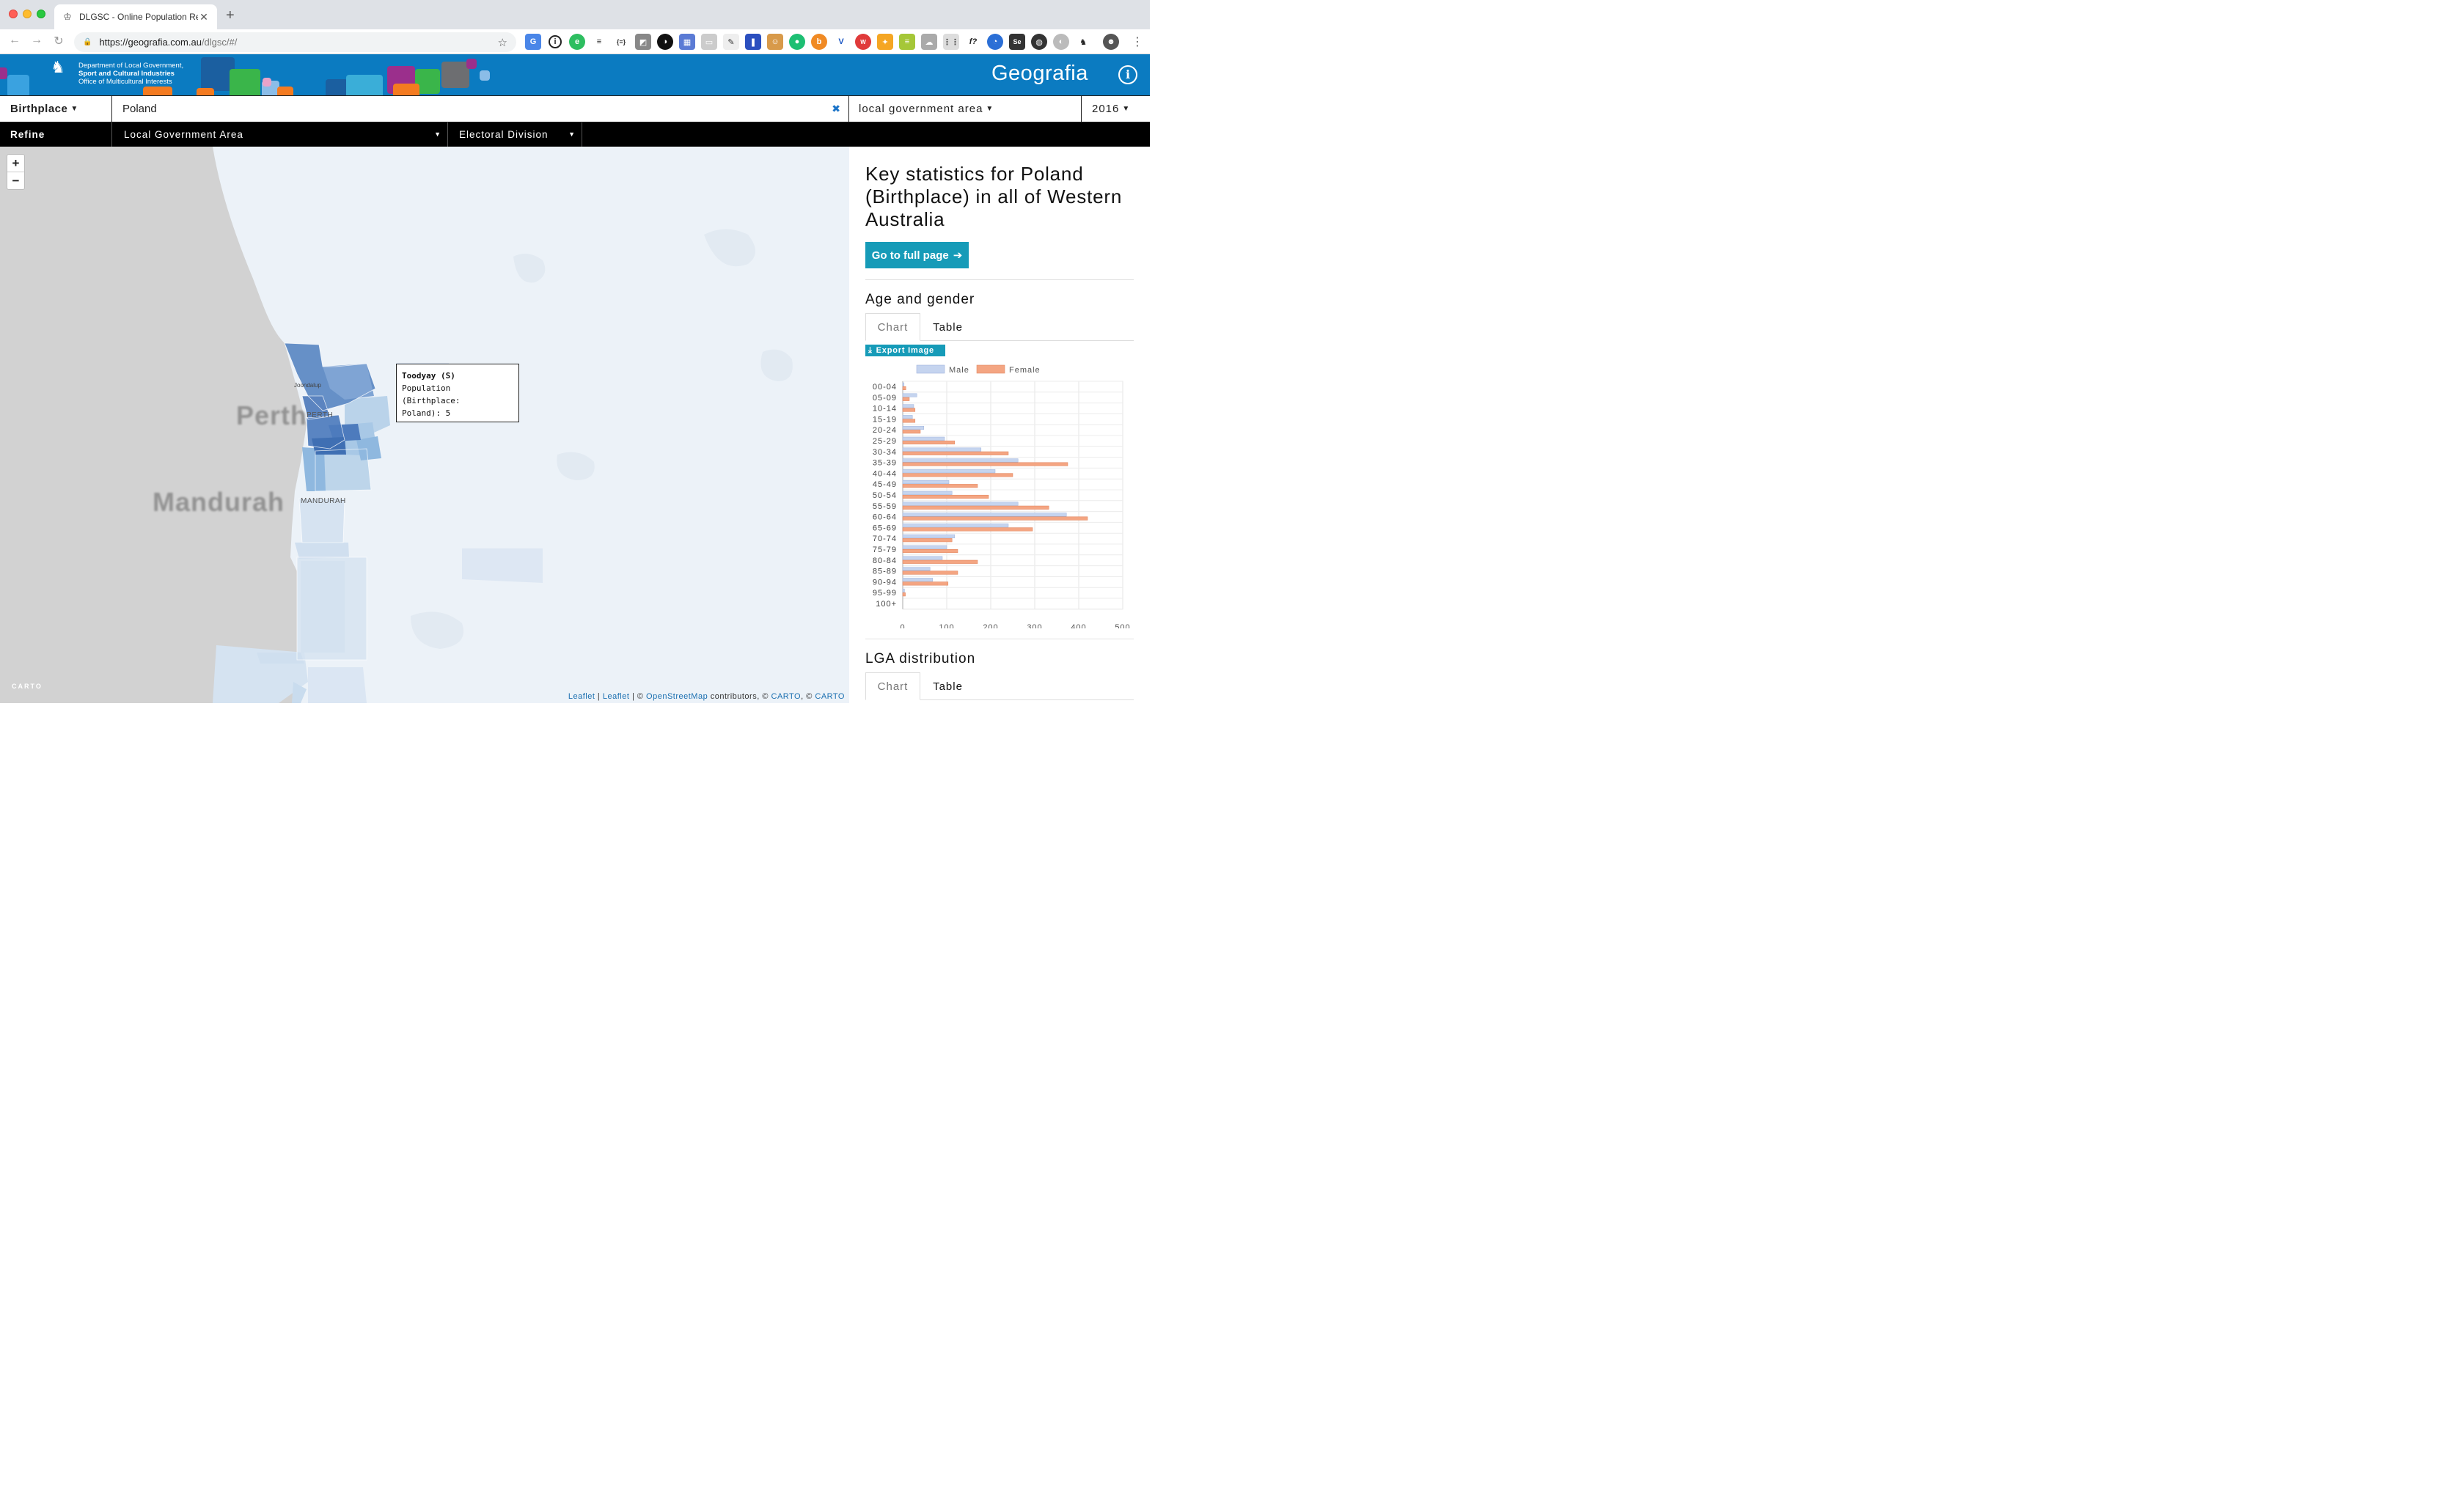 This screenshot has height=1506, width=2464. Describe the element at coordinates (15, 163) in the screenshot. I see `zoom-in-button: +` at that location.